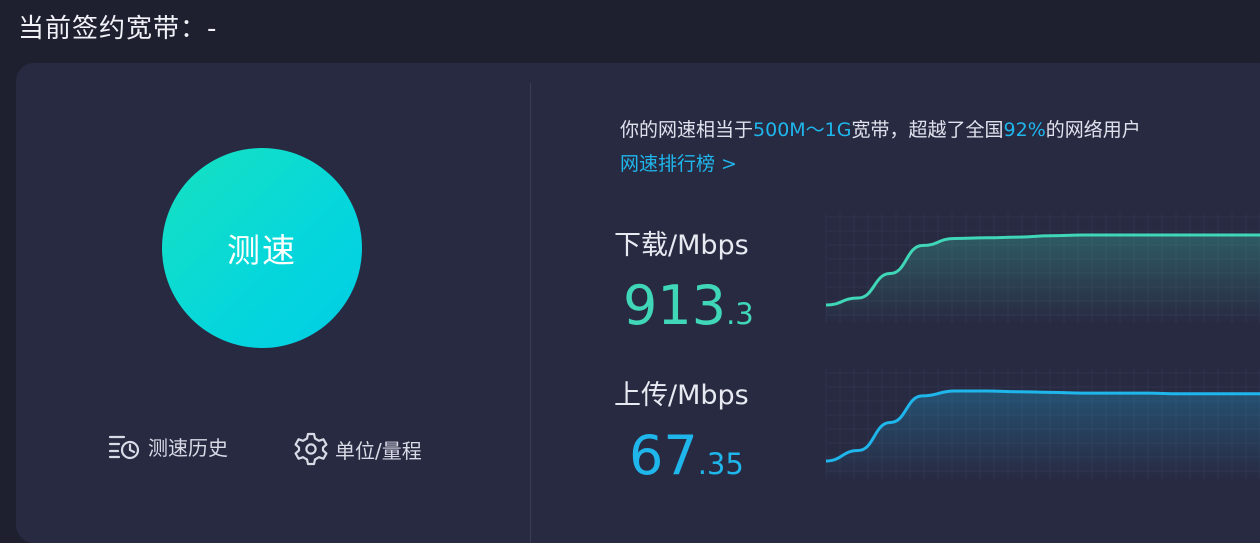  Describe the element at coordinates (681, 395) in the screenshot. I see `upload-label: 上传/Mbps` at that location.